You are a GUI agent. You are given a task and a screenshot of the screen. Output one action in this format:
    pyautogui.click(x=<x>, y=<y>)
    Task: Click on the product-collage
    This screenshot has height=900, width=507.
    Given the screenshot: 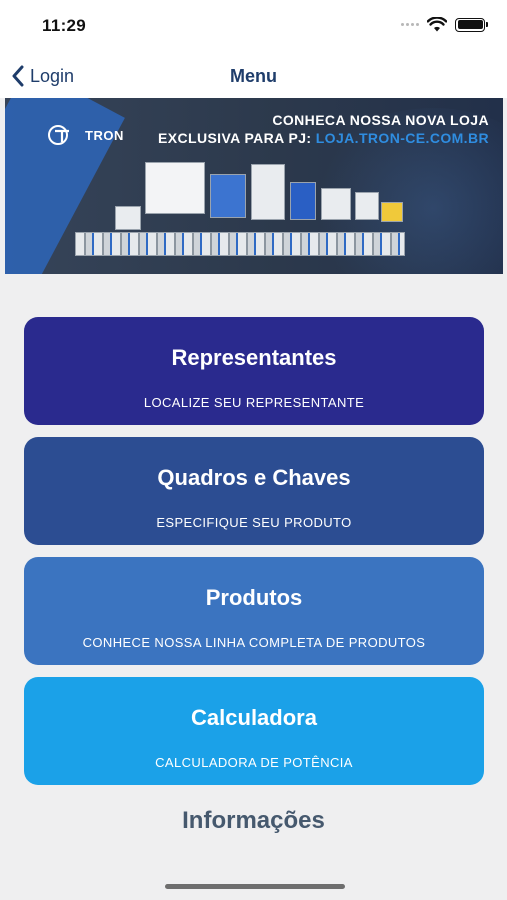 What is the action you would take?
    pyautogui.click(x=255, y=217)
    